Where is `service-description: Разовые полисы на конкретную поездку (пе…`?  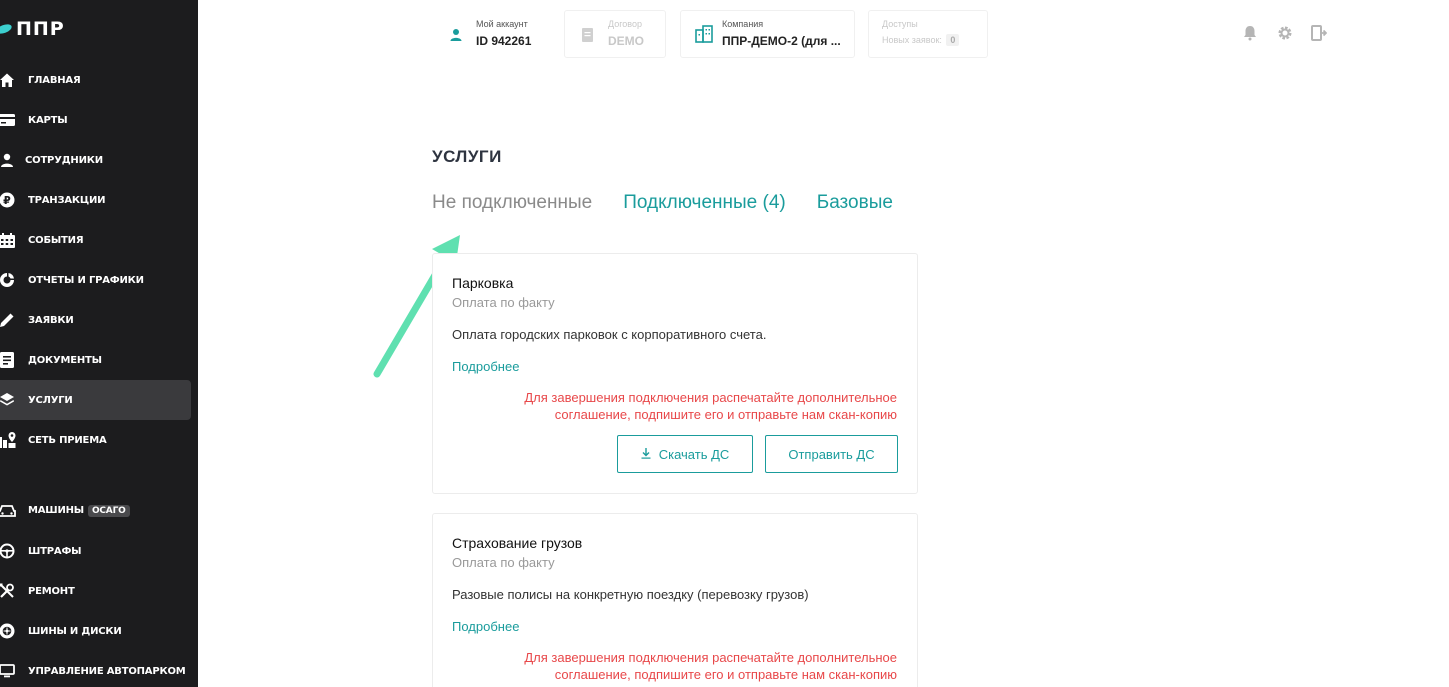 service-description: Разовые полисы на конкретную поездку (пе… is located at coordinates (630, 594).